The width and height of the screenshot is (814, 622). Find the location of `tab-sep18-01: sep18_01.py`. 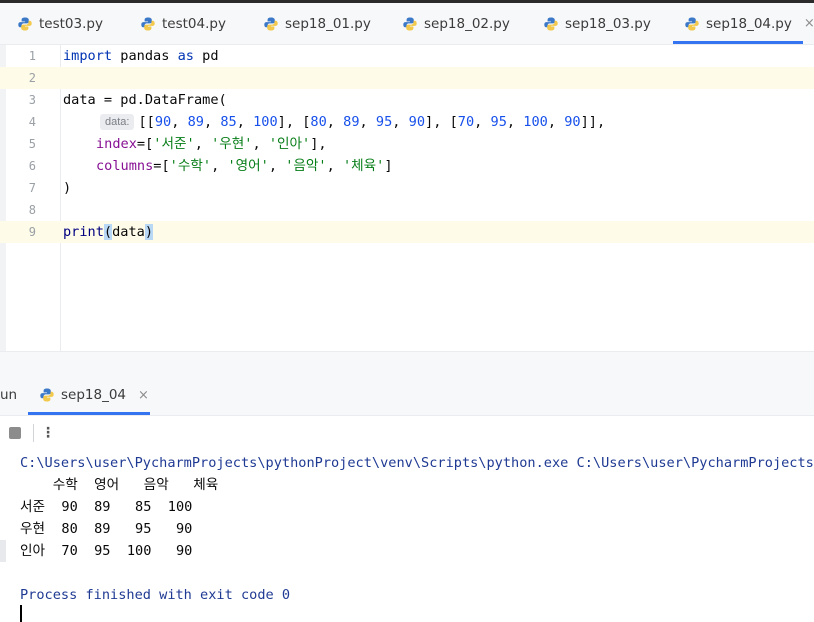

tab-sep18-01: sep18_01.py is located at coordinates (317, 23).